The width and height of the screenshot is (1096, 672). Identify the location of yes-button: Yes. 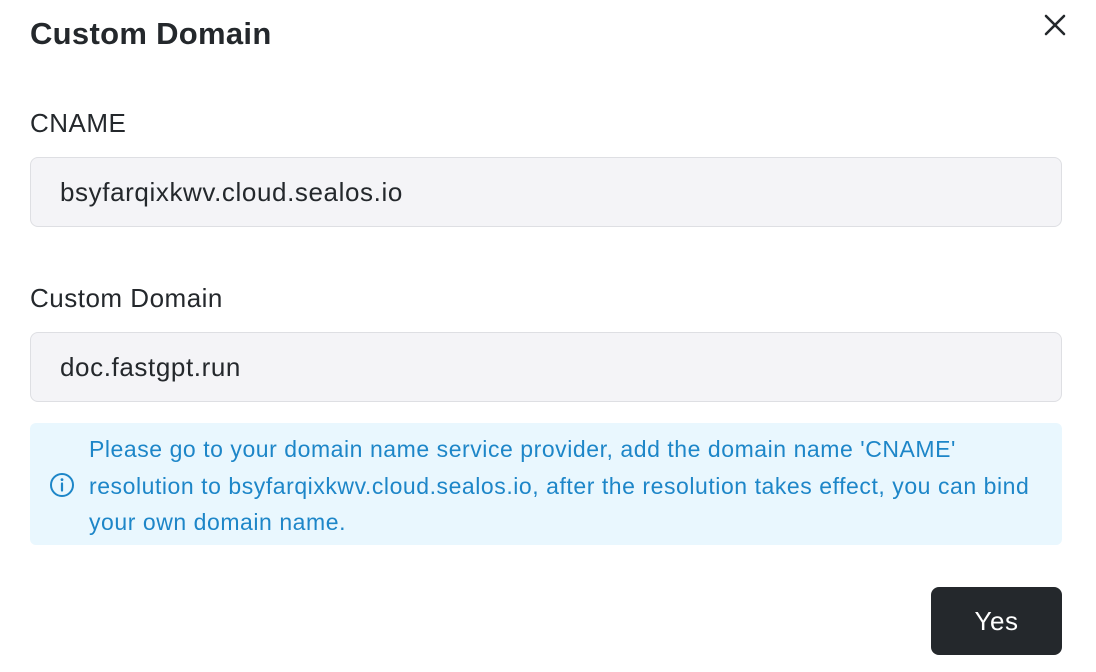
(996, 621).